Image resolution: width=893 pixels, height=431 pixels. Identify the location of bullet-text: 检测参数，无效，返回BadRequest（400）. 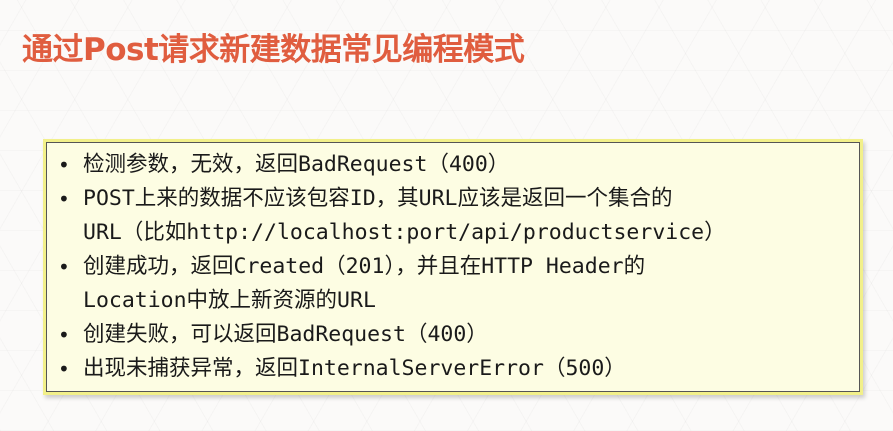
(296, 164).